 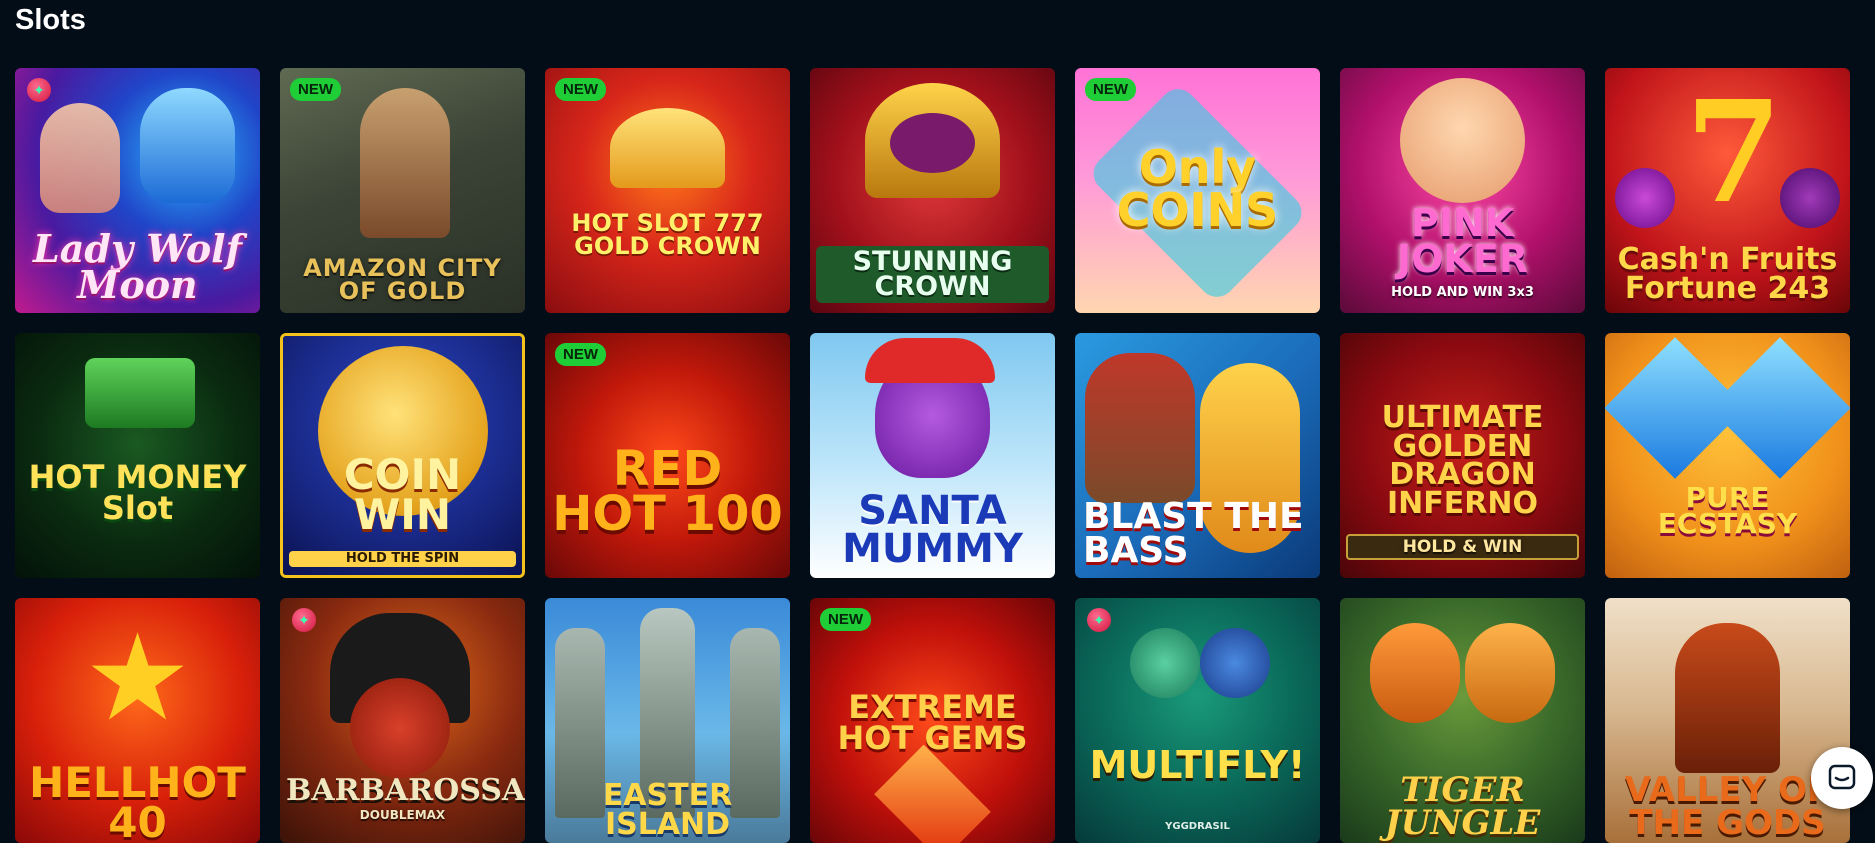 I want to click on game-title: SANTA MUMMY, so click(x=932, y=530).